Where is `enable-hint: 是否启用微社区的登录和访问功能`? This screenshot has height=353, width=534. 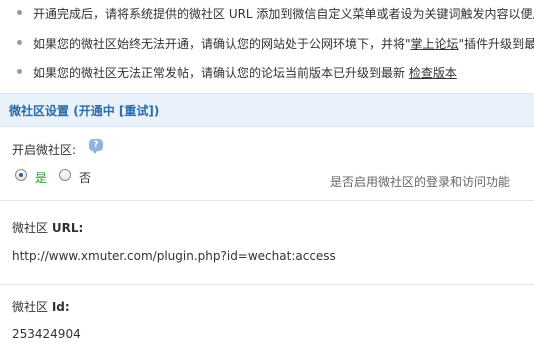
enable-hint: 是否启用微社区的登录和访问功能 is located at coordinates (420, 182).